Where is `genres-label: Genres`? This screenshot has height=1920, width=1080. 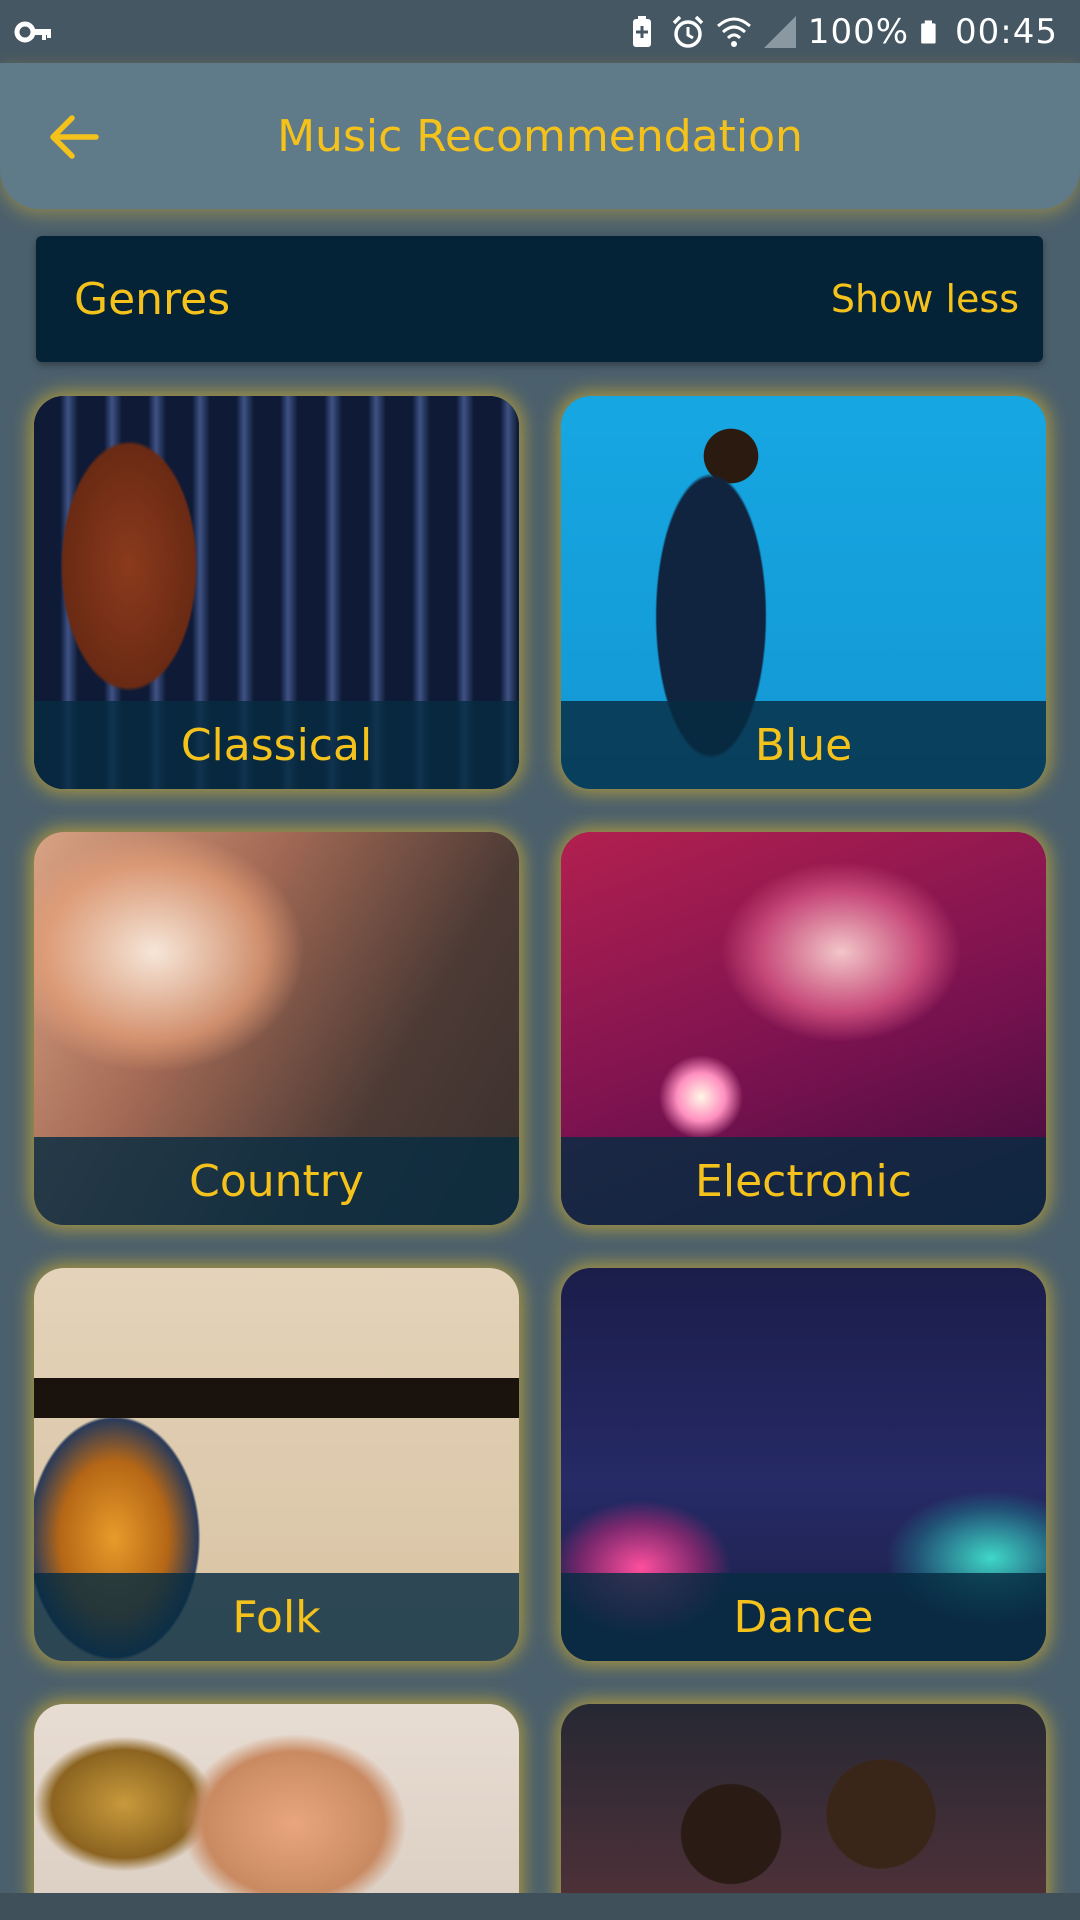
genres-label: Genres is located at coordinates (152, 299).